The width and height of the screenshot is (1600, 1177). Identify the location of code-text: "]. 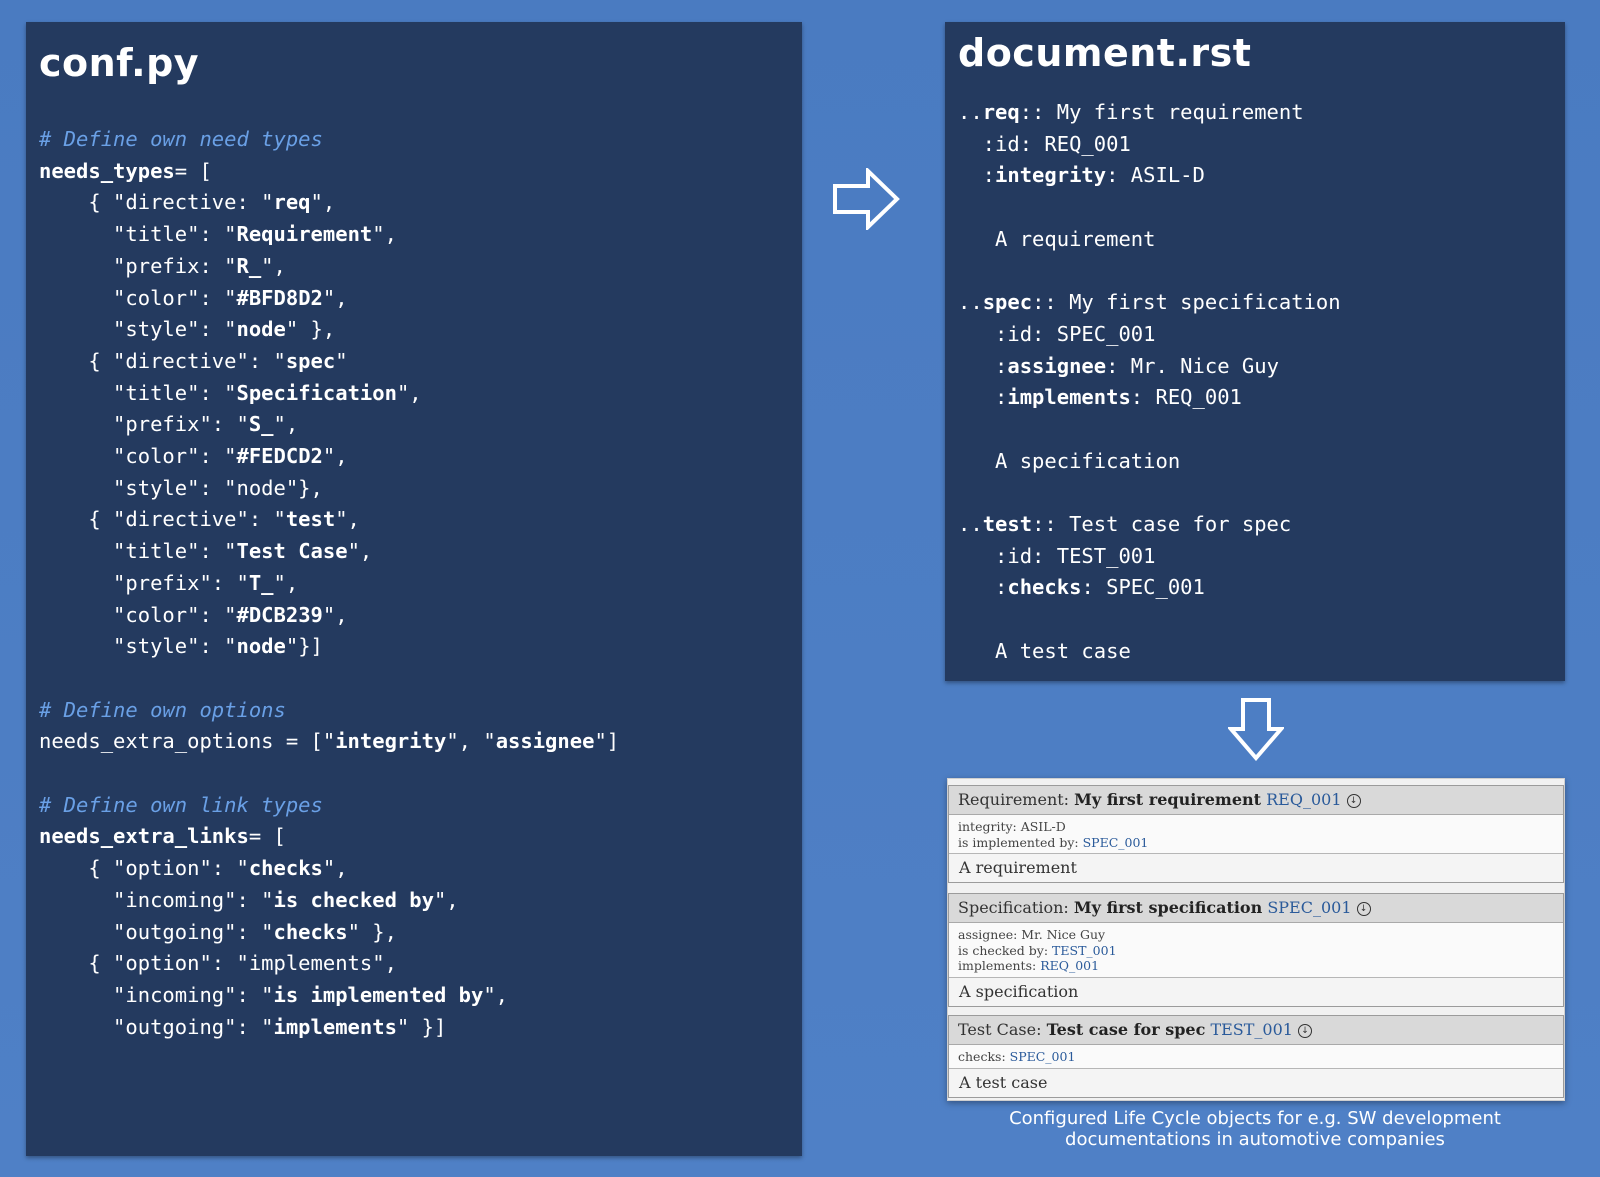
(607, 741).